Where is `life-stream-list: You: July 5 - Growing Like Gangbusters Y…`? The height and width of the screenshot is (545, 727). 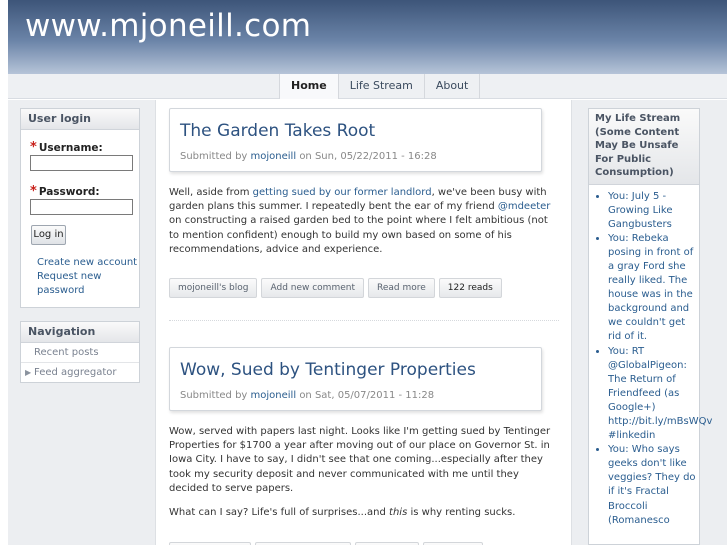 life-stream-list: You: July 5 - Growing Like Gangbusters Y… is located at coordinates (650, 356).